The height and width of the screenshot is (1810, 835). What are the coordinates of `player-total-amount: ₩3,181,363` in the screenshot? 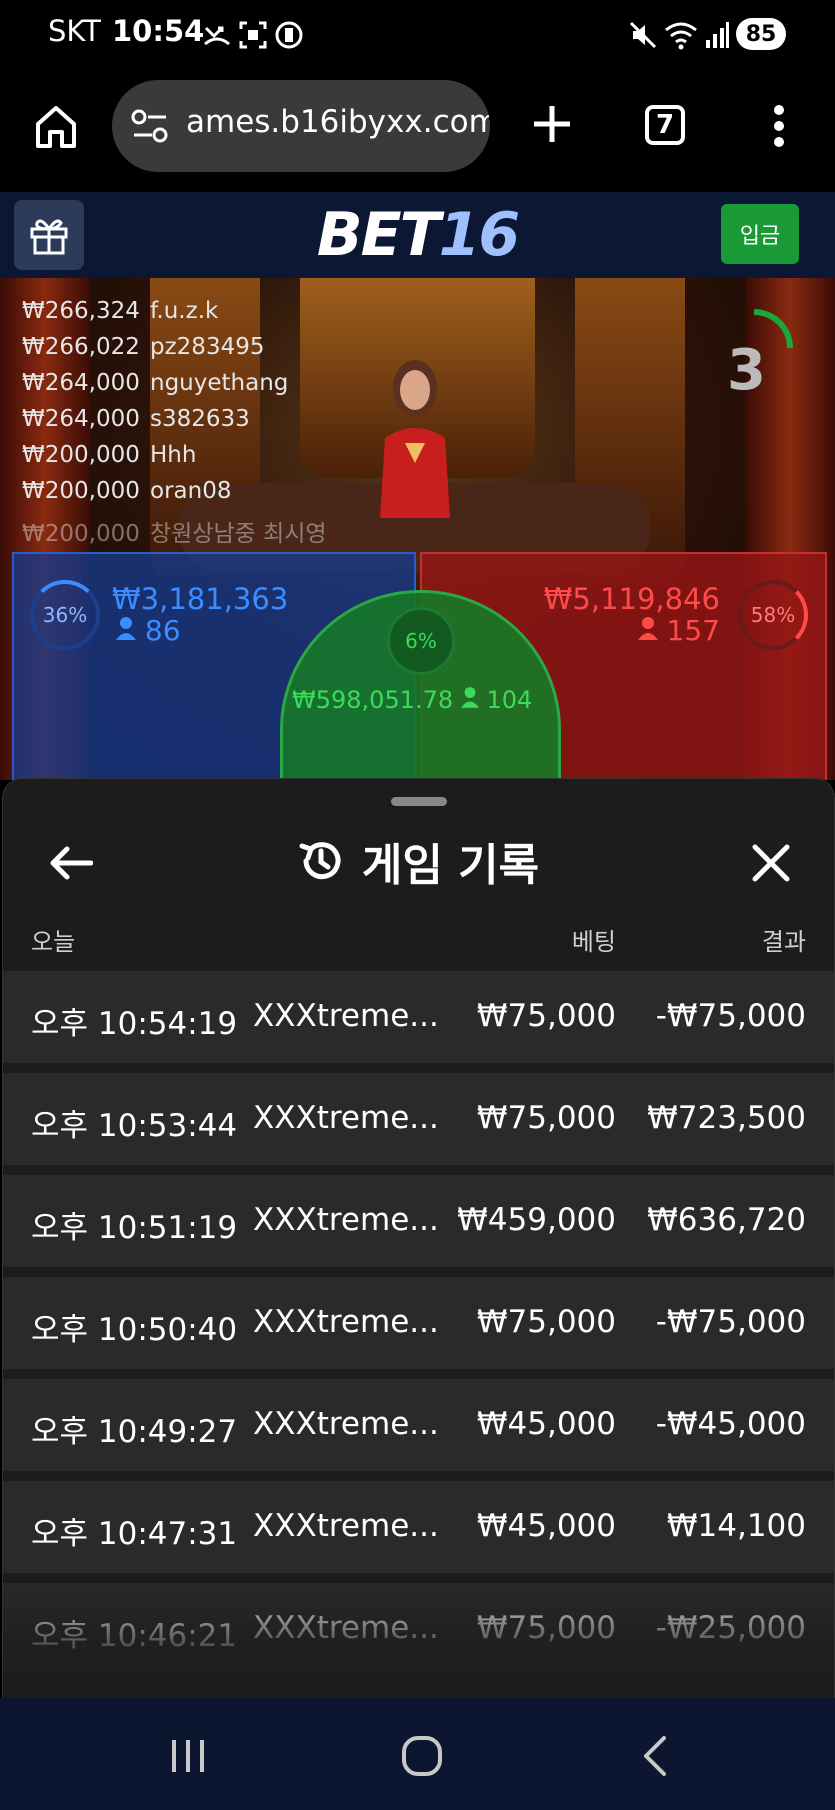 It's located at (200, 599).